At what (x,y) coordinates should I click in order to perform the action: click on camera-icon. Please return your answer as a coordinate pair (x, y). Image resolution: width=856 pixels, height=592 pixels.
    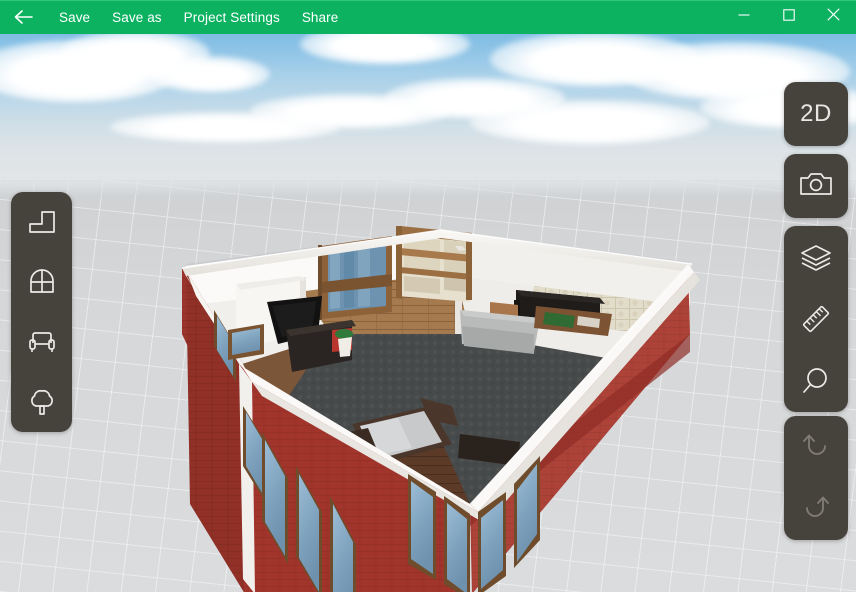
    Looking at the image, I should click on (816, 186).